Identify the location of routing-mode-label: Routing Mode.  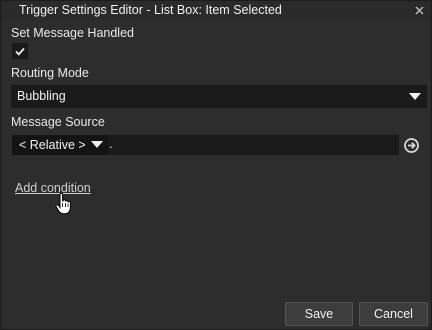
(50, 73).